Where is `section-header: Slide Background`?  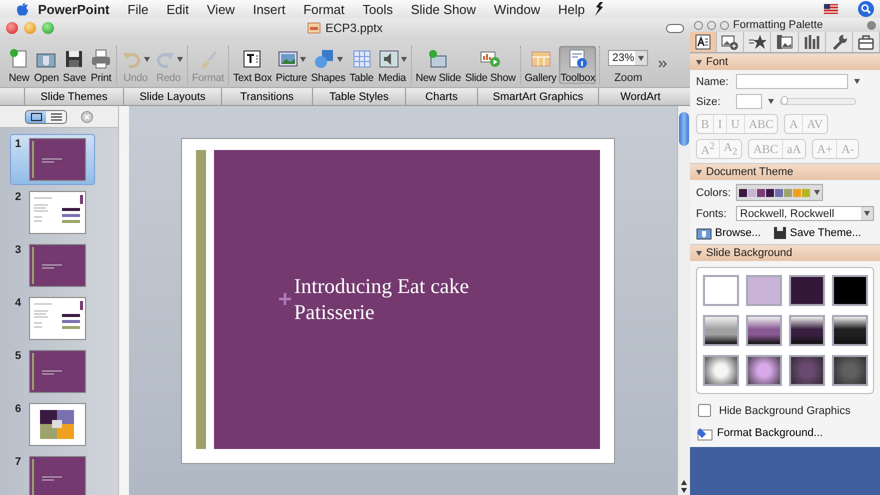 section-header: Slide Background is located at coordinates (785, 252).